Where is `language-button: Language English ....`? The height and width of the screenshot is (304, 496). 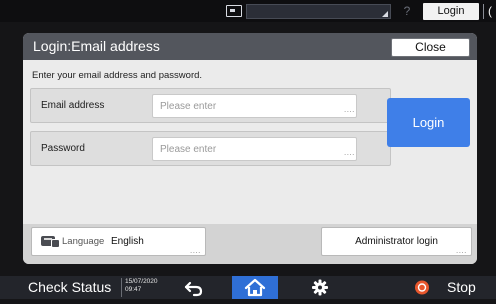
language-button: Language English .... is located at coordinates (118, 241).